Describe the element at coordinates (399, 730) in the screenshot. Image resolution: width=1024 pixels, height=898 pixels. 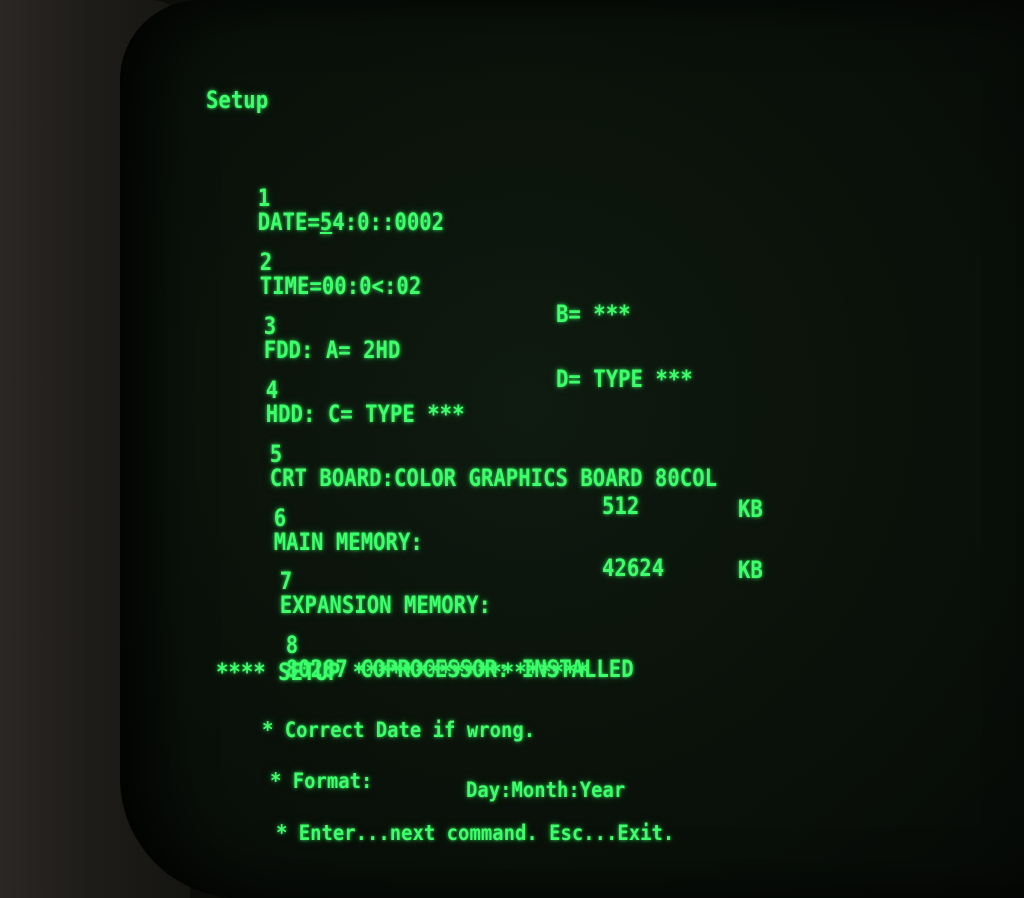
I see `help-correct-date: * Correct Date if wrong.` at that location.